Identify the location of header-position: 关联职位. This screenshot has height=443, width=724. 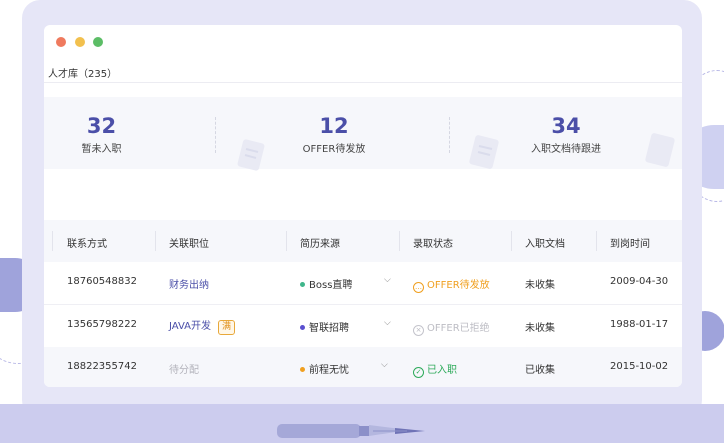
(189, 244).